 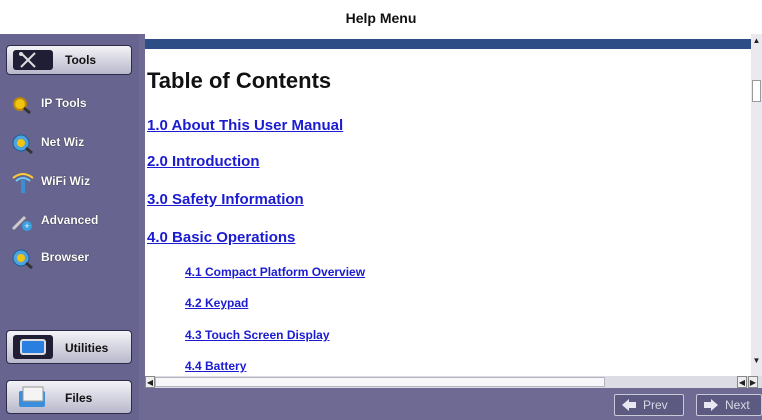 I want to click on sidebar-item-ip-tools: IP Tools, so click(x=72, y=105).